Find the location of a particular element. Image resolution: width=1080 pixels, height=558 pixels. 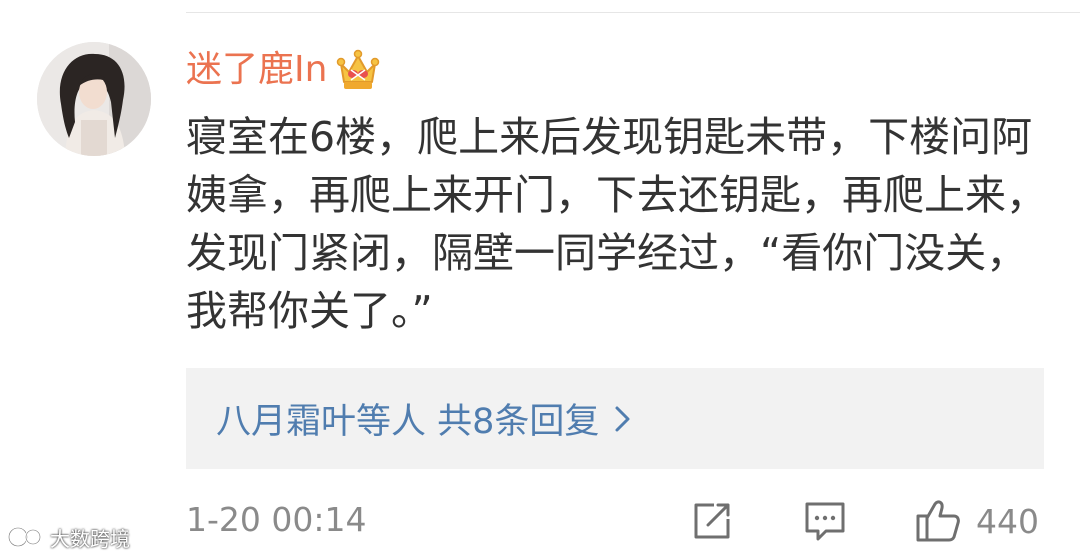

like-count: 440 is located at coordinates (1007, 521).